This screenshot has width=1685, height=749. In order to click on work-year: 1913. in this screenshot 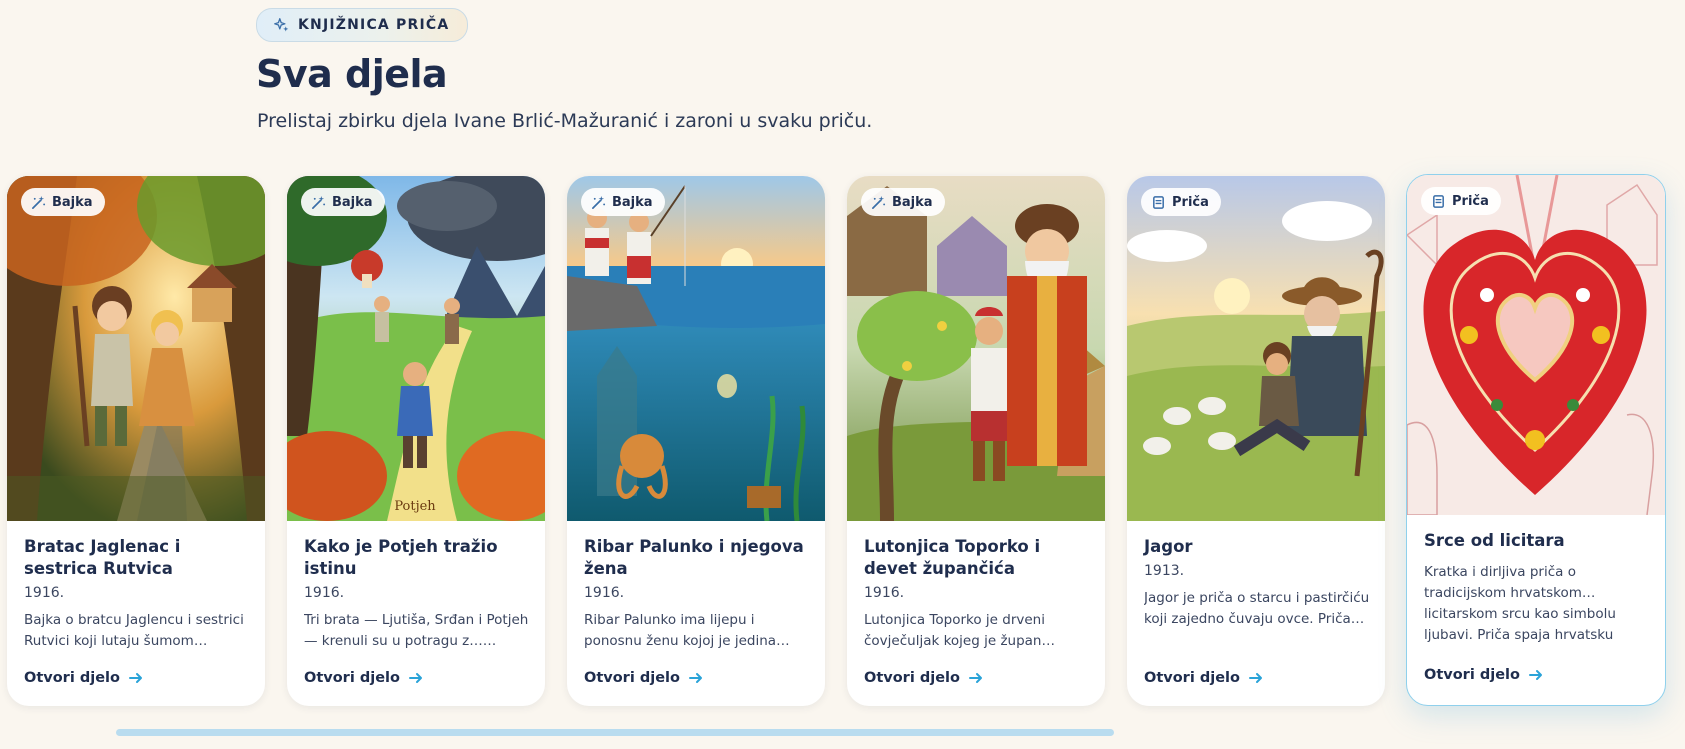, I will do `click(1164, 571)`.